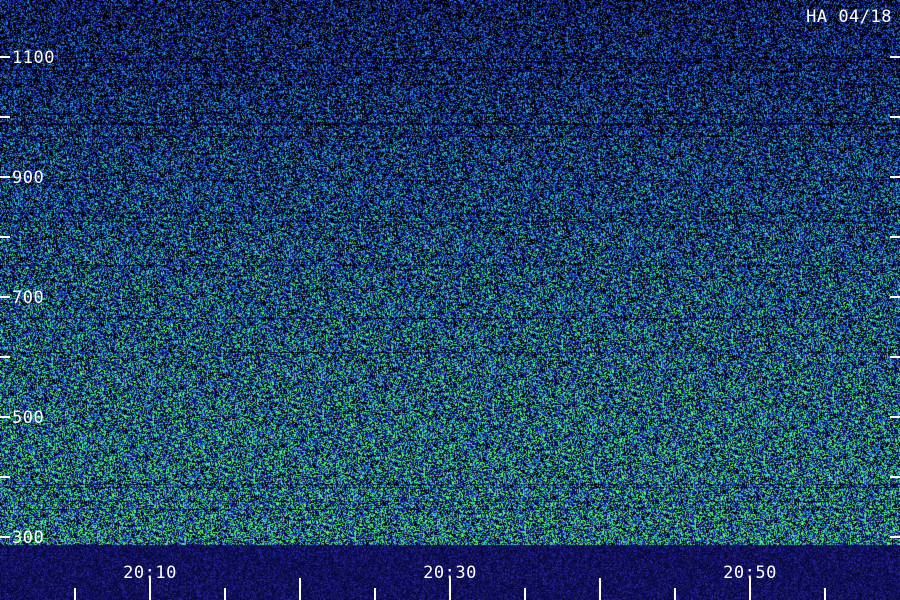  I want to click on x-axis-ticks: 20:10 20:30 20:50, so click(450, 581).